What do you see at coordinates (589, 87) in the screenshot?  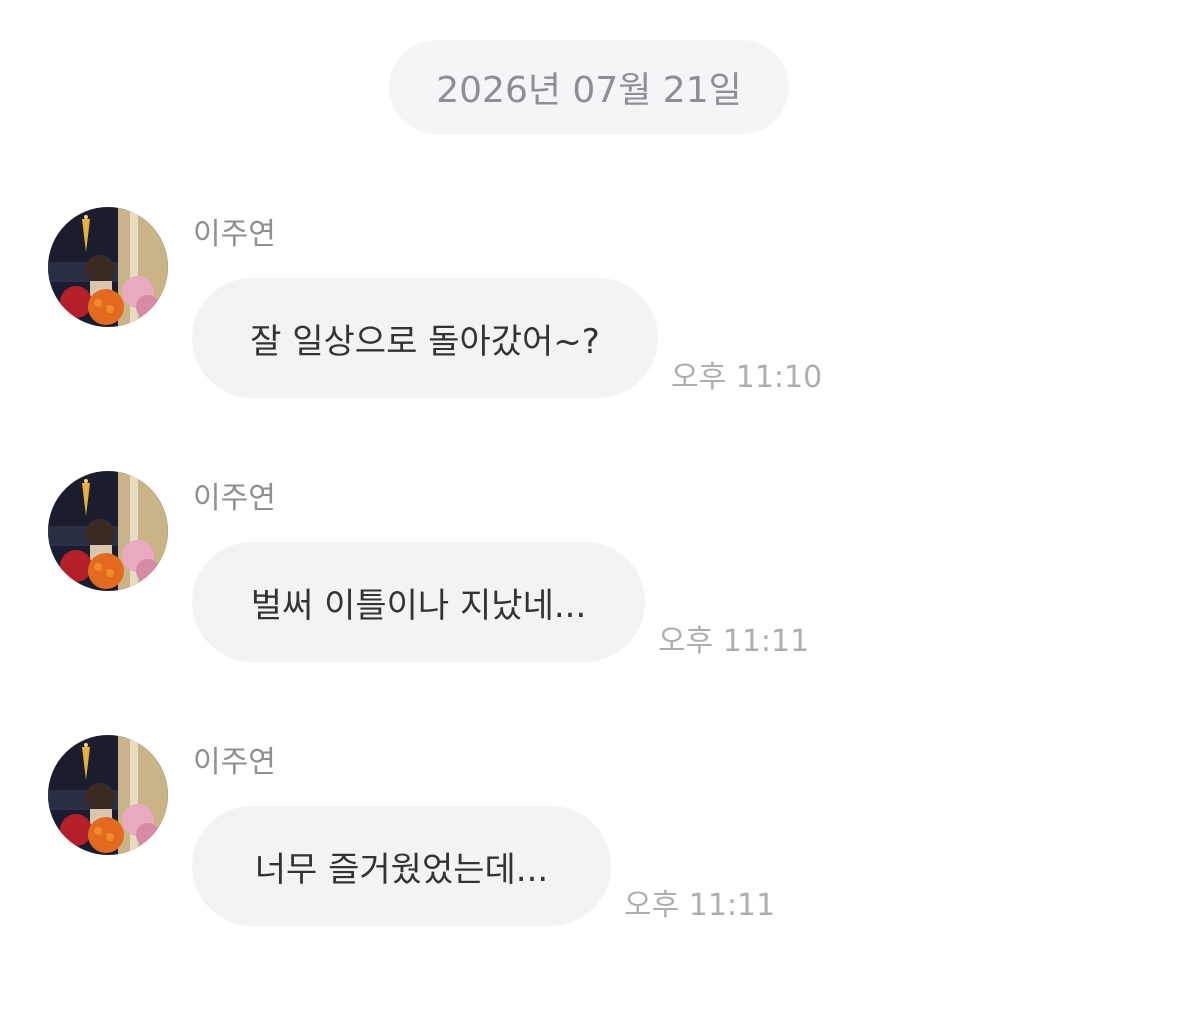 I see `date-separator: 2026년 07월 21일` at bounding box center [589, 87].